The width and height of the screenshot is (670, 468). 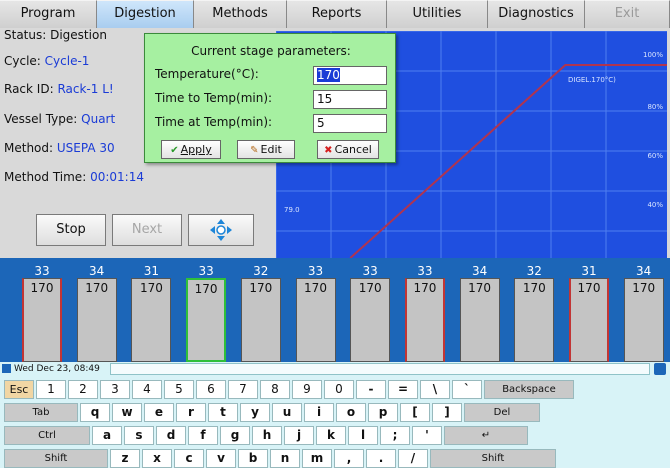 What do you see at coordinates (125, 458) in the screenshot?
I see `key-char-122: z` at bounding box center [125, 458].